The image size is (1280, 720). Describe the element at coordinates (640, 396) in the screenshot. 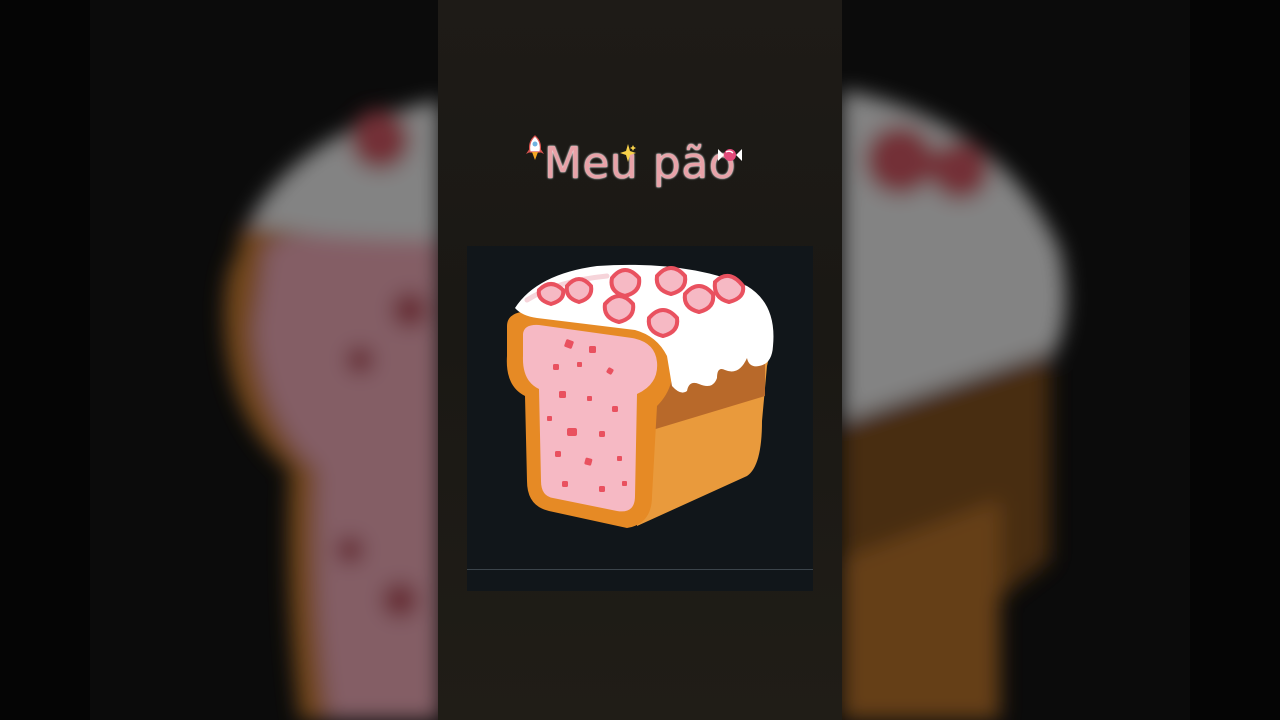

I see `bread-loaf-icon` at that location.